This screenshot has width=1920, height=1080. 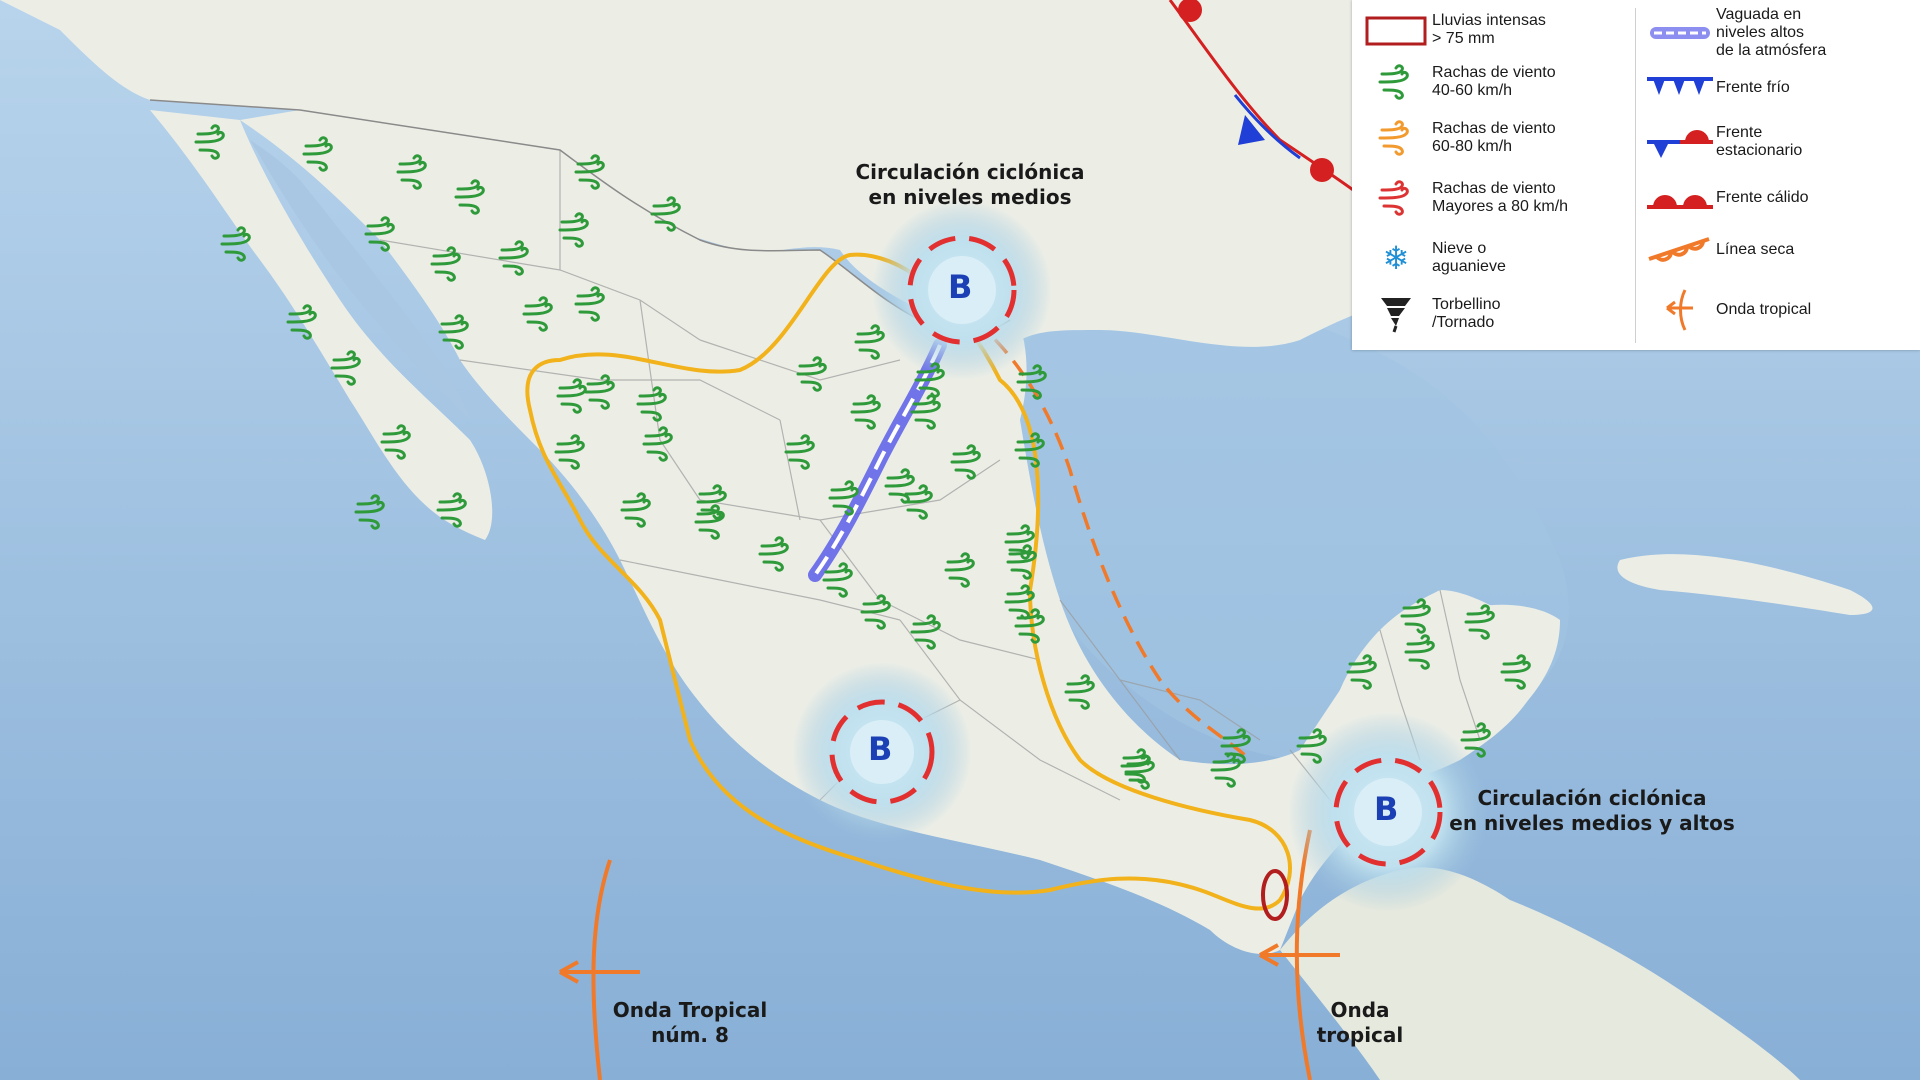 I want to click on legend-item-snow: ❄ Nieve o aguanieve, so click(x=1433, y=258).